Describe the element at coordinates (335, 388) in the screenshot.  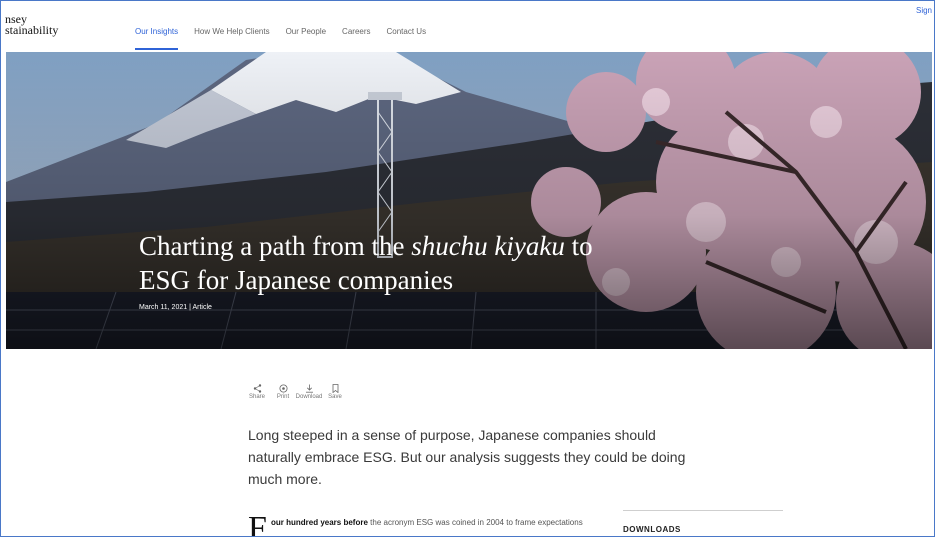
I see `bookmark-icon` at that location.